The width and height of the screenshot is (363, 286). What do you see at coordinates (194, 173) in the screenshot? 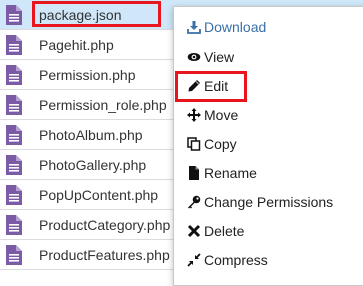
I see `file-rename-icon` at bounding box center [194, 173].